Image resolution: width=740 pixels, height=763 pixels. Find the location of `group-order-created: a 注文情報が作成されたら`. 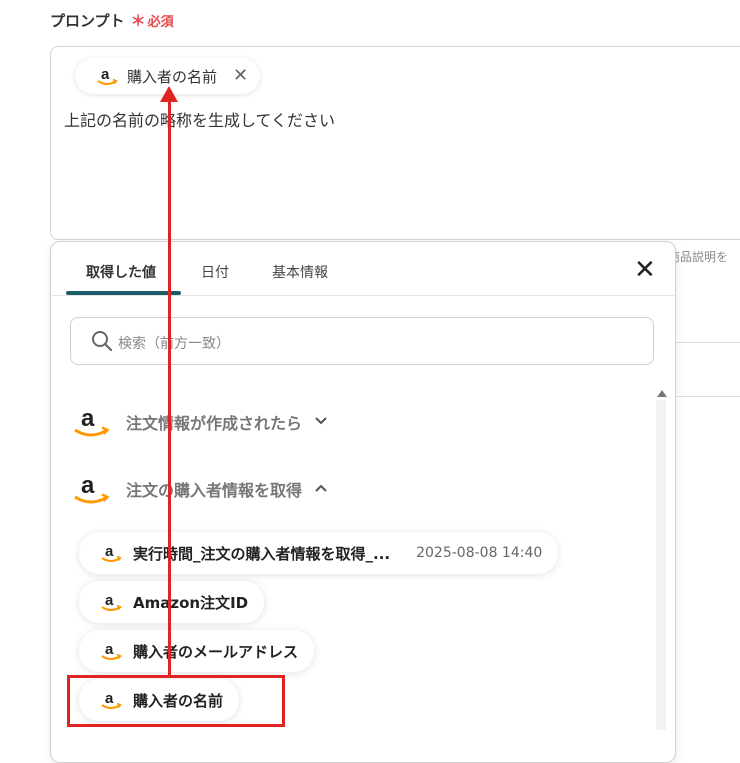

group-order-created: a 注文情報が作成されたら is located at coordinates (200, 422).